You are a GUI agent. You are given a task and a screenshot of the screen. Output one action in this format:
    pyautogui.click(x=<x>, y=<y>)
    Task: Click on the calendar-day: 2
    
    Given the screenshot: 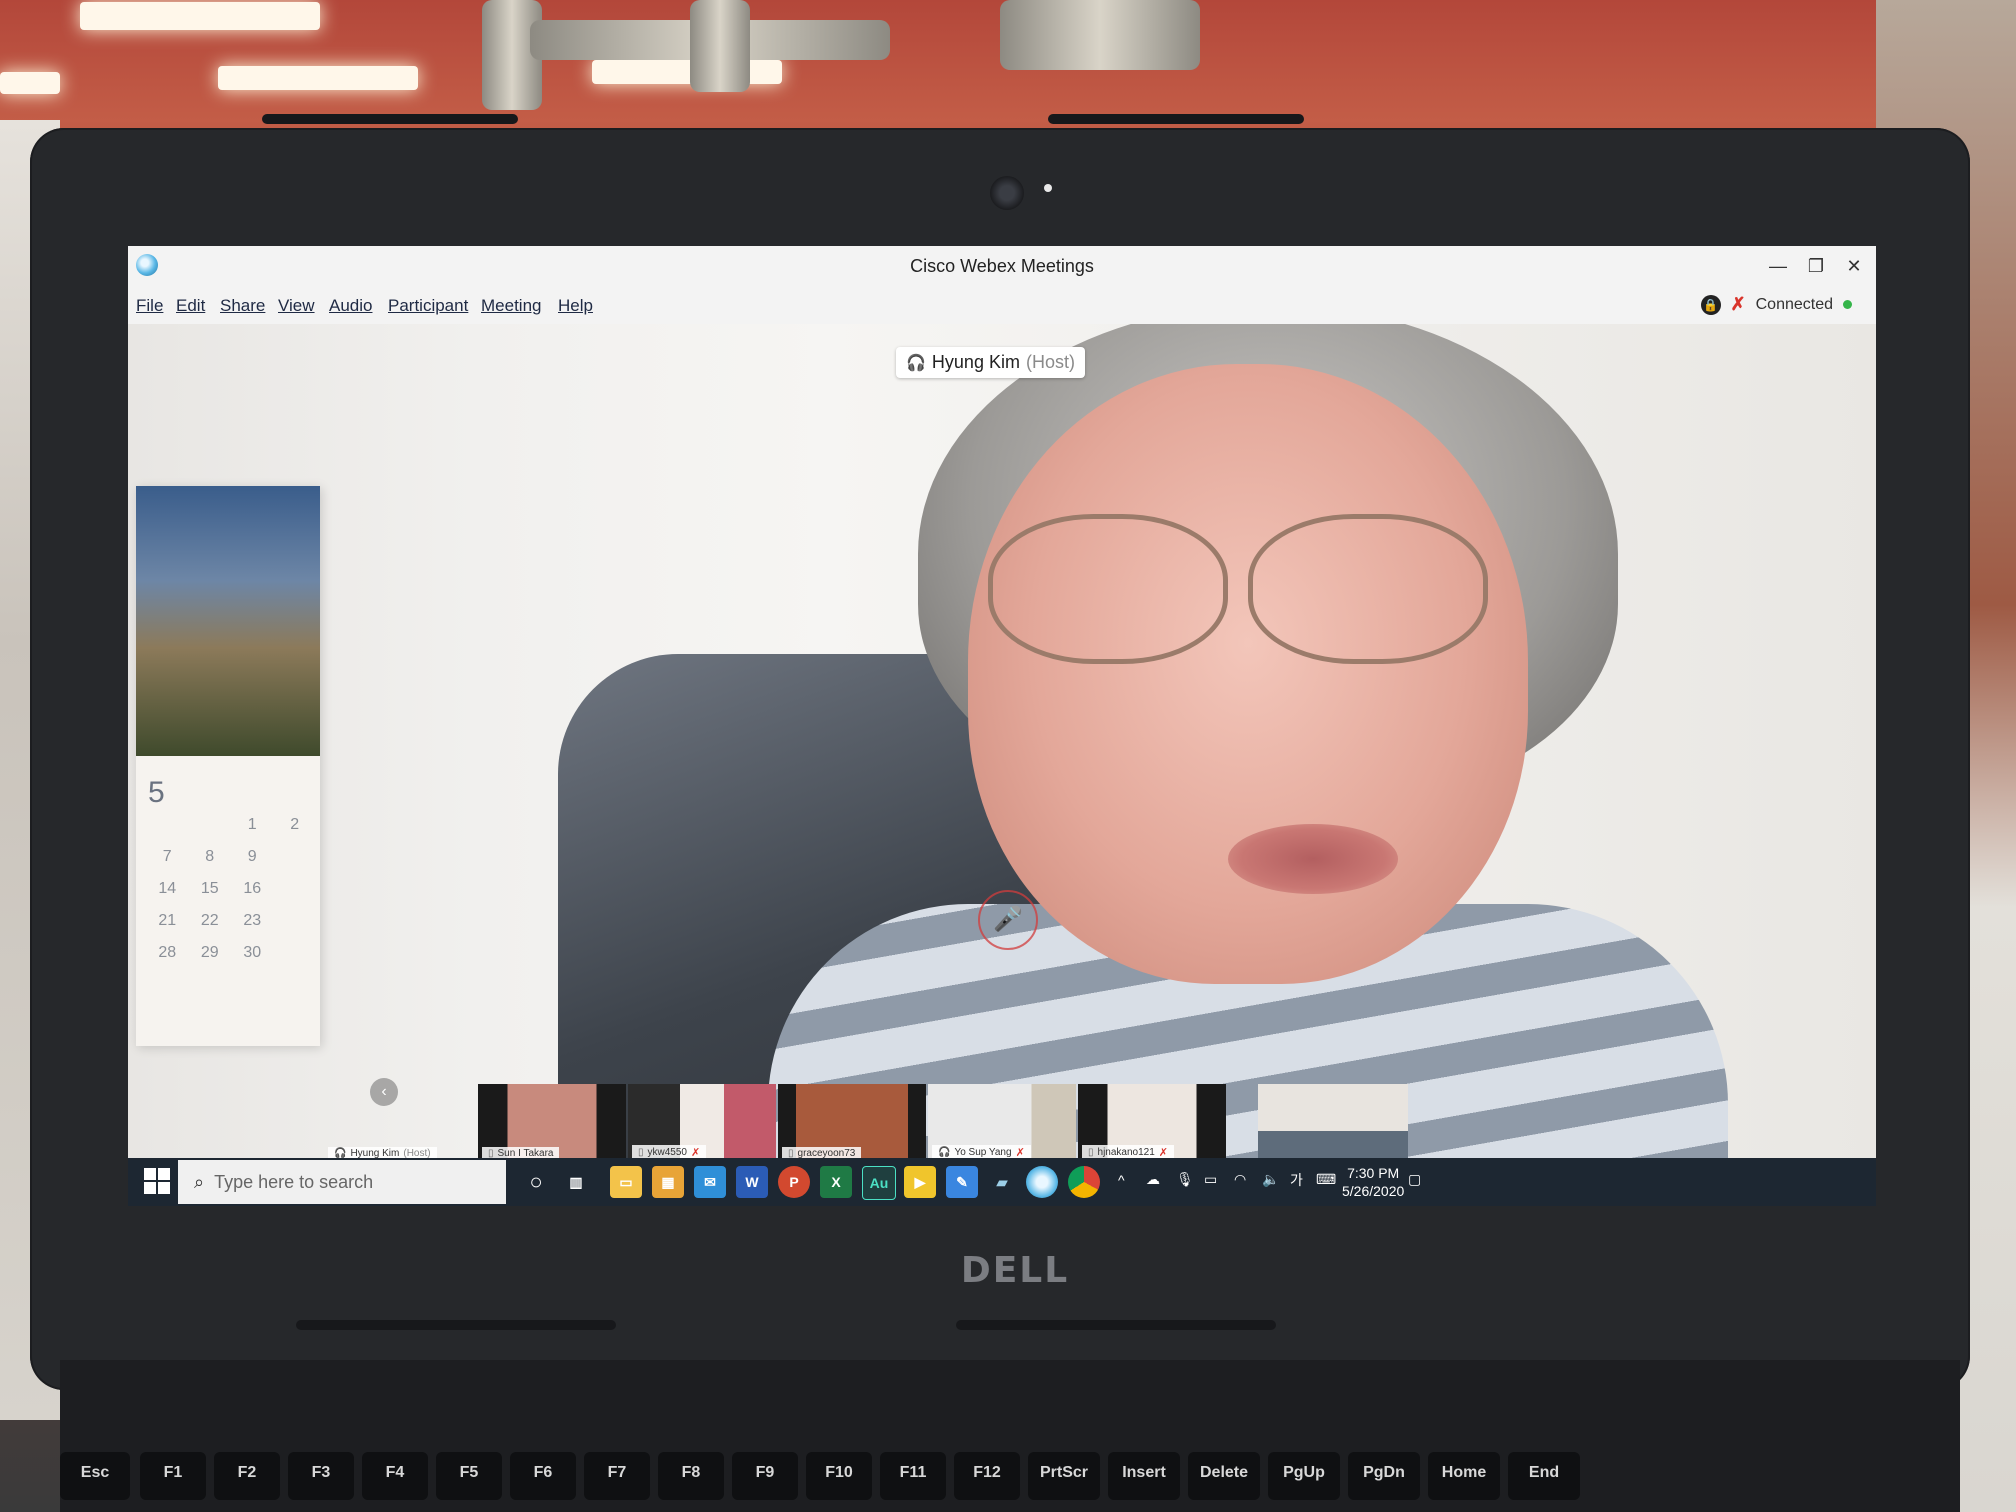 What is the action you would take?
    pyautogui.click(x=295, y=824)
    